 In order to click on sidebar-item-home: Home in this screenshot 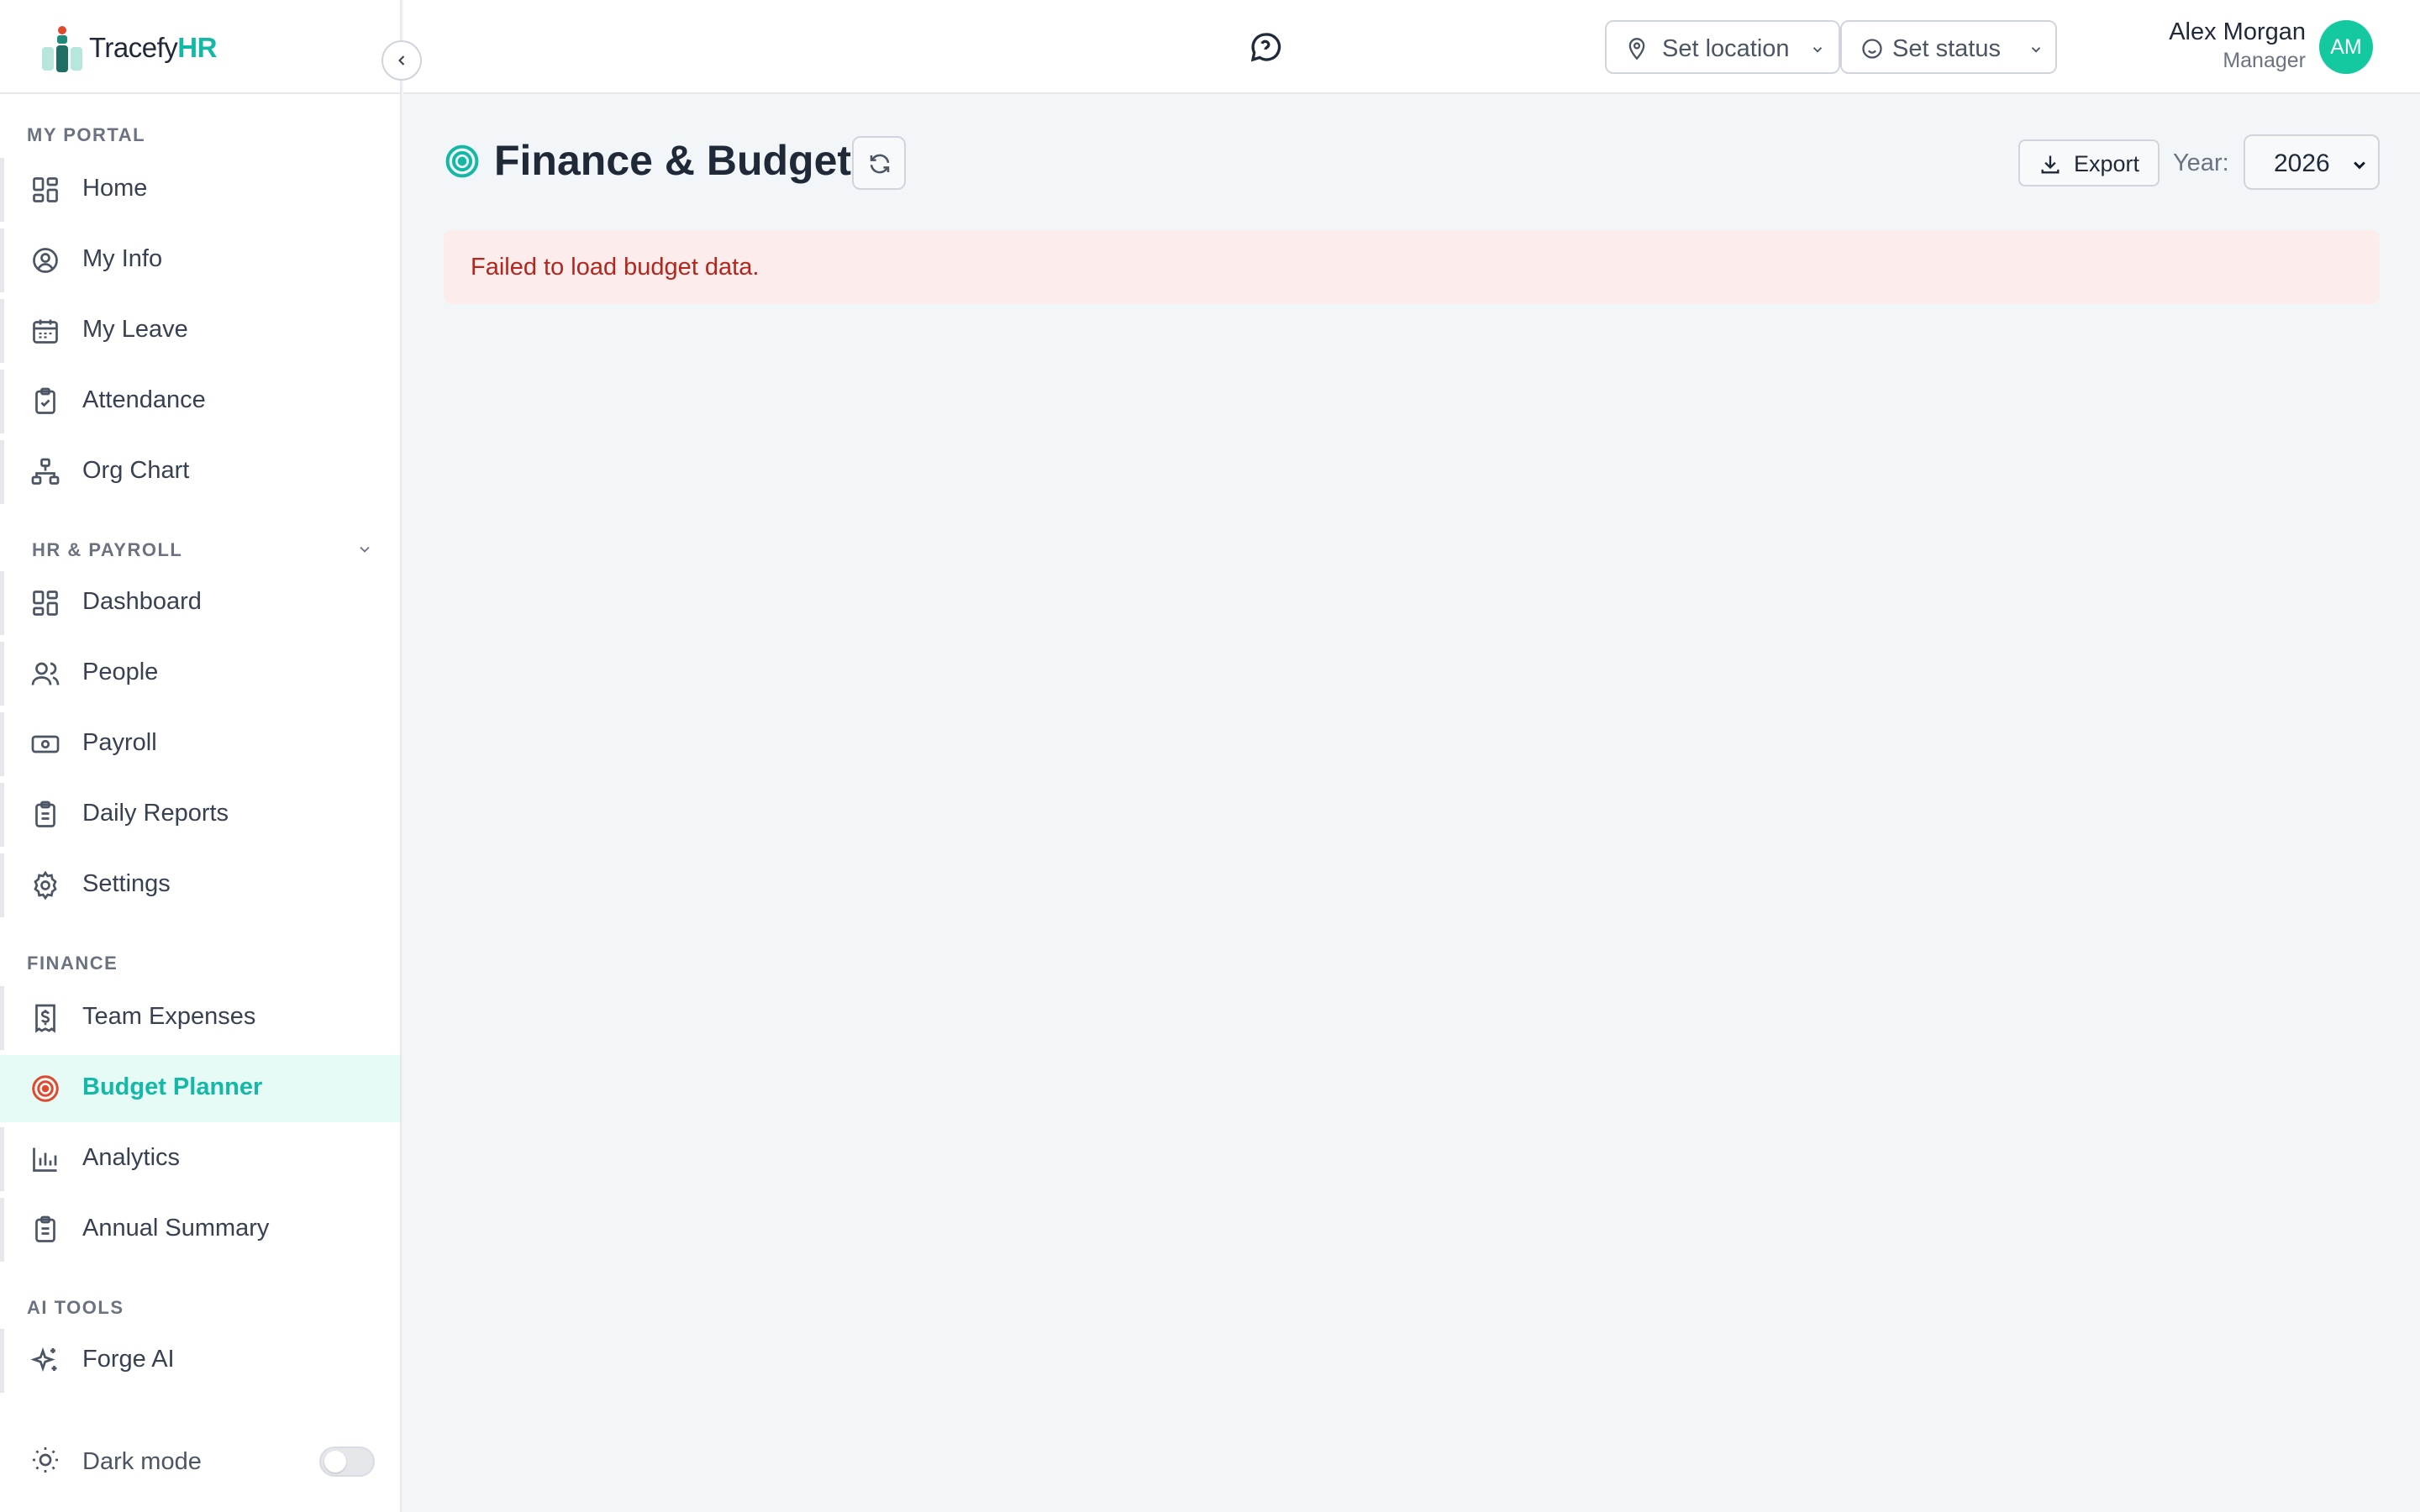, I will do `click(200, 189)`.